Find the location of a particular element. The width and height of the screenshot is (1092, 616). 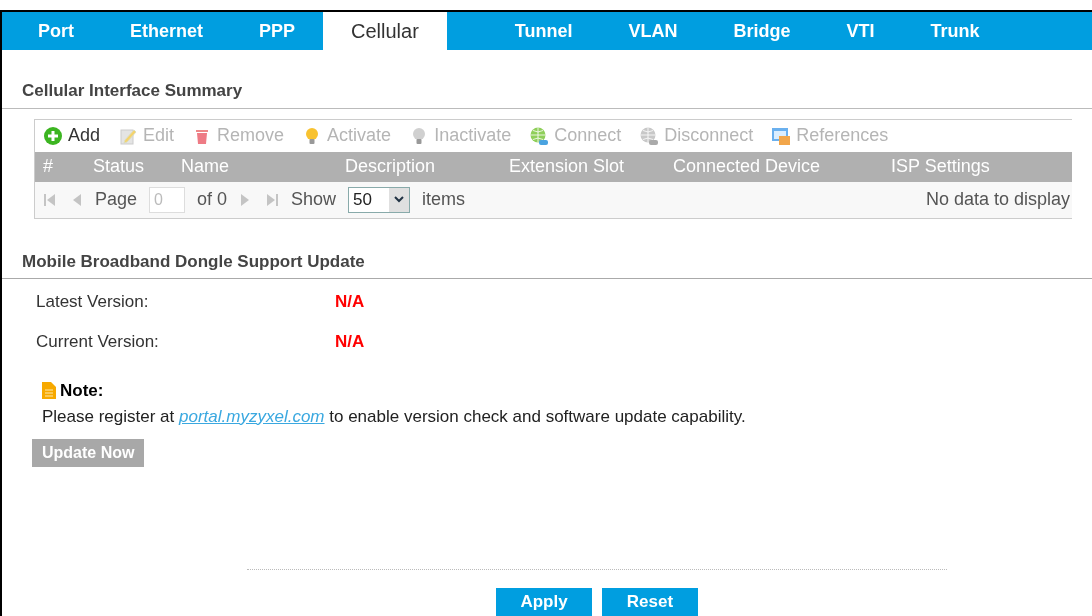

tab: Port is located at coordinates (56, 31).